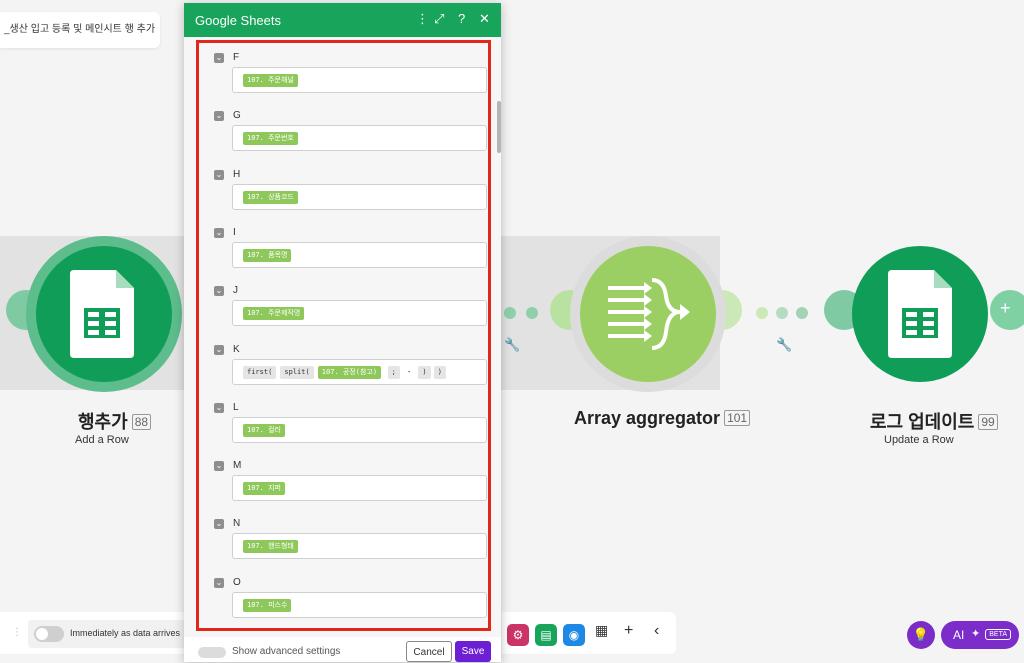 This screenshot has width=1024, height=663. I want to click on webhooks-tool-icon: ⚙, so click(518, 635).